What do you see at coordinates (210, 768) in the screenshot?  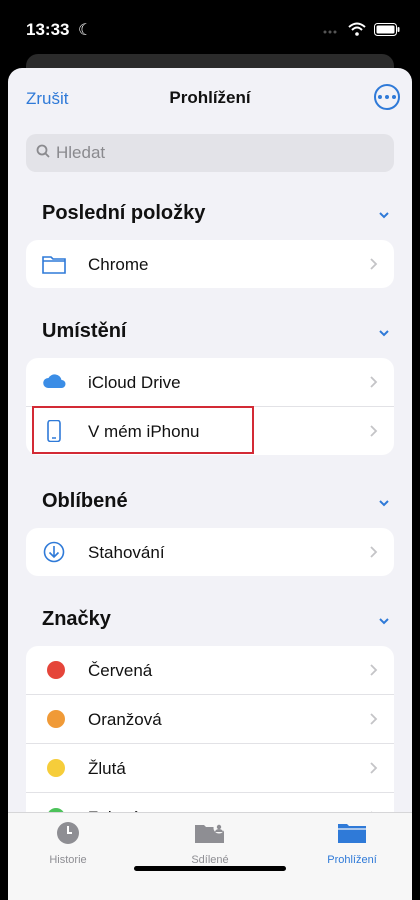 I see `list-item-tag-yellow: Žlutá` at bounding box center [210, 768].